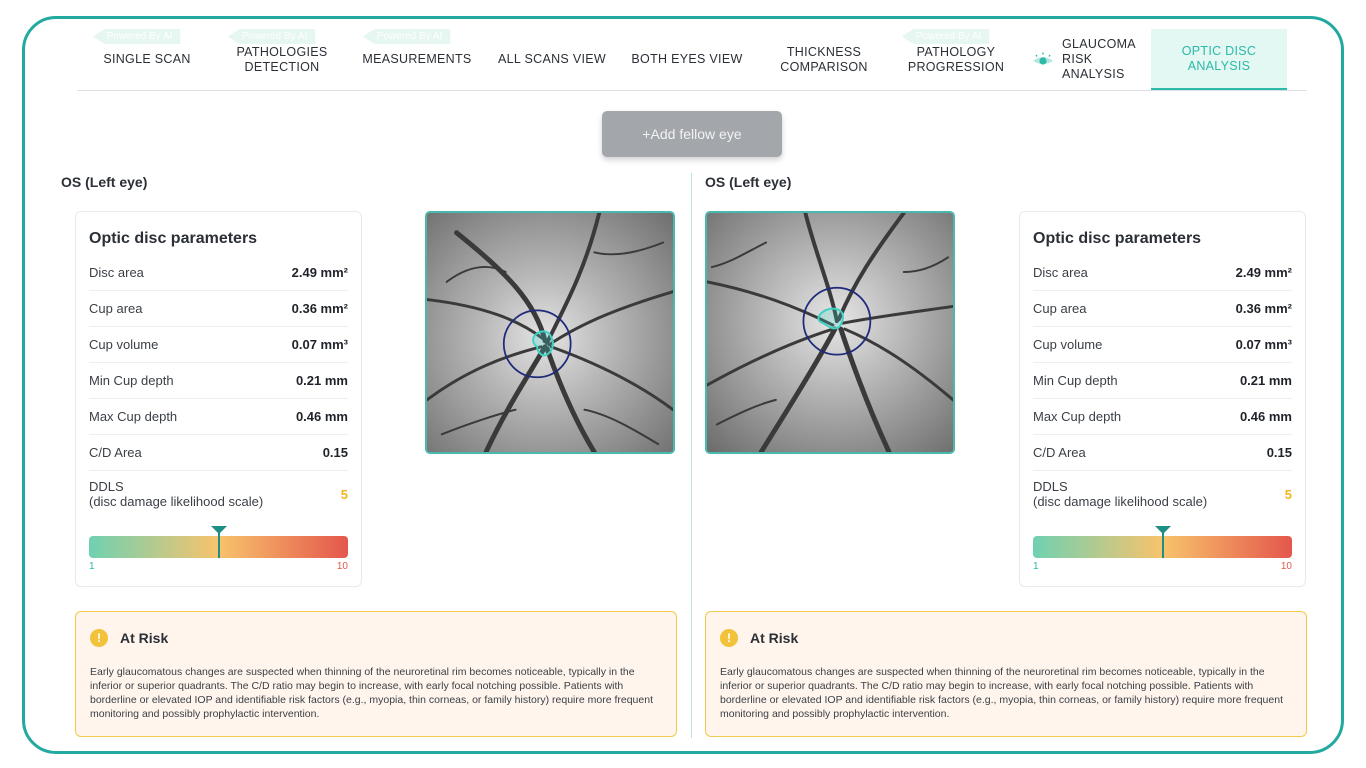 The image size is (1366, 768). I want to click on tab-label: PATHOLOGY PROGRESSION, so click(956, 59).